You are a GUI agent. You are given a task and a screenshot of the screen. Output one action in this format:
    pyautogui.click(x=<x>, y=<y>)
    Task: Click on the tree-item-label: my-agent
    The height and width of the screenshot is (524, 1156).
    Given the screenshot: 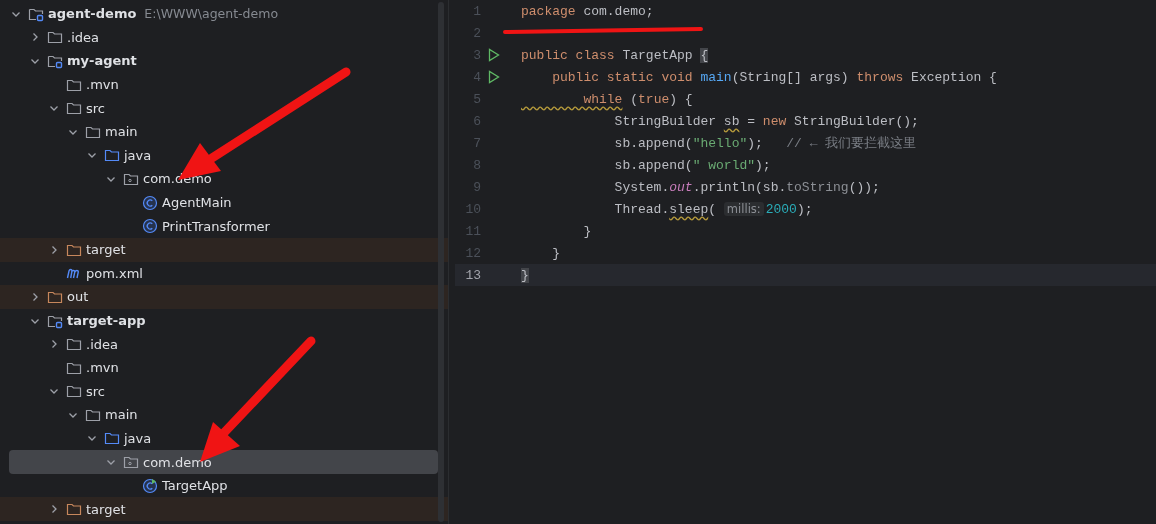 What is the action you would take?
    pyautogui.click(x=102, y=61)
    